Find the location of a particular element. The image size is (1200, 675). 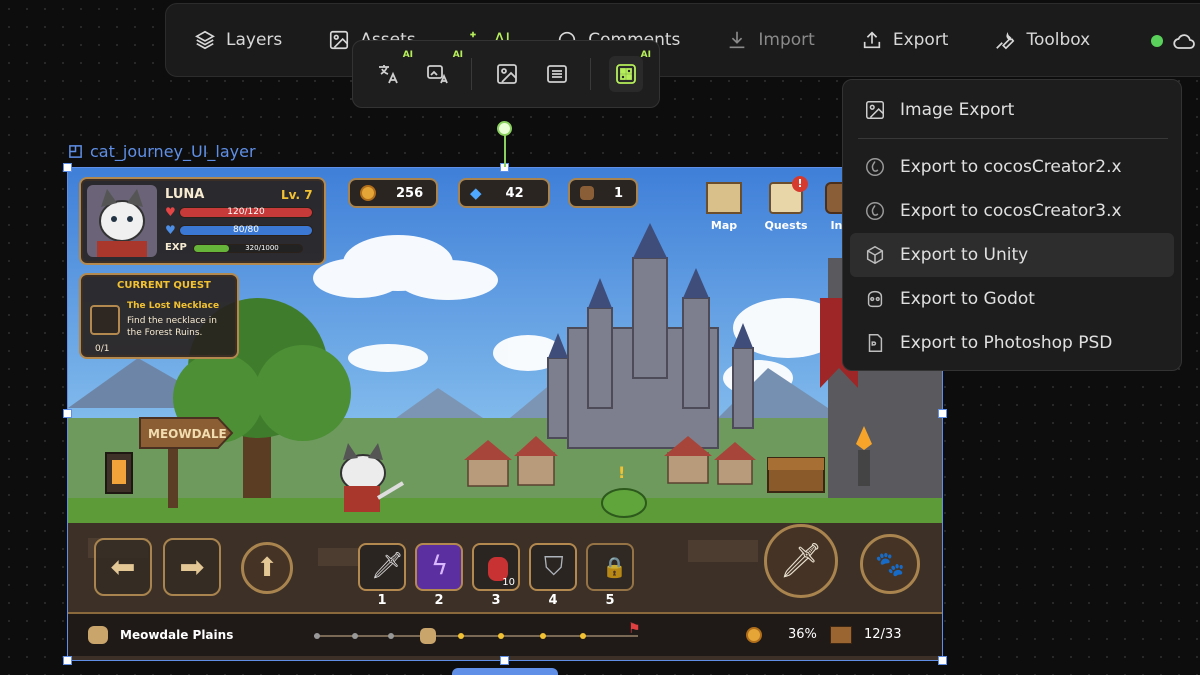

image-export-item: Image Export is located at coordinates (1012, 110).